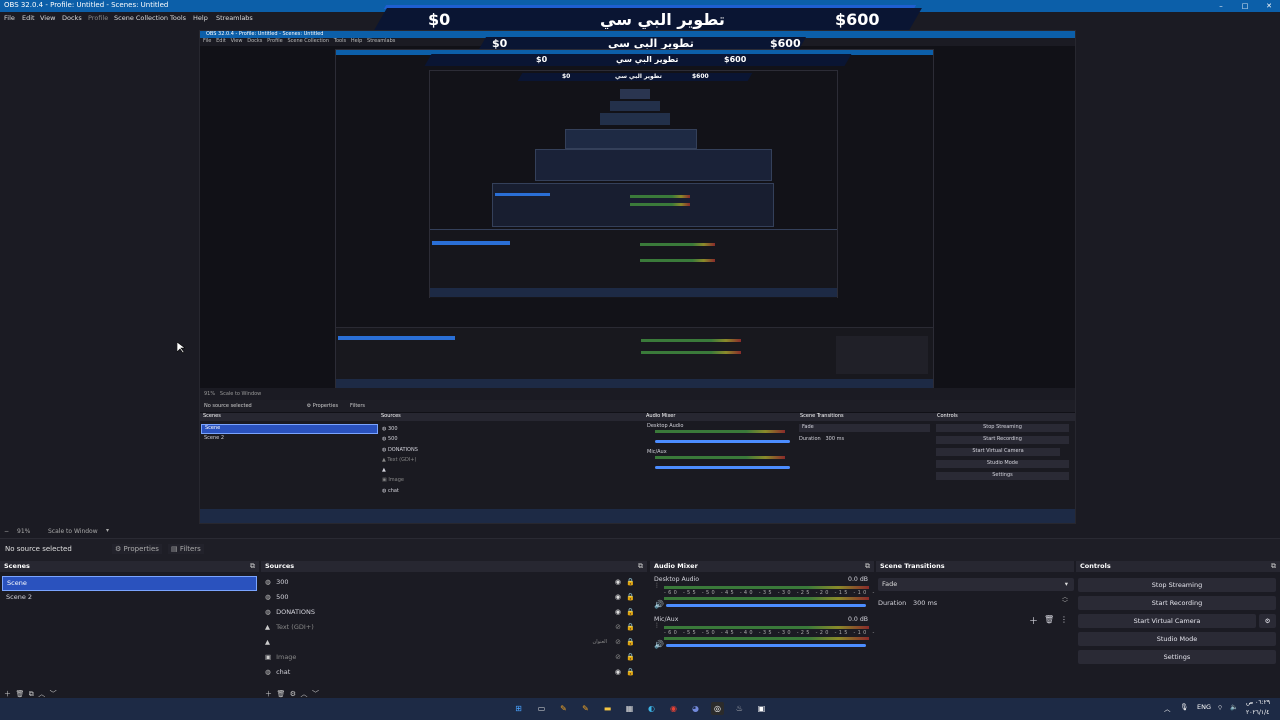  Describe the element at coordinates (1177, 585) in the screenshot. I see `stop-streaming-button: Stop Streaming` at that location.